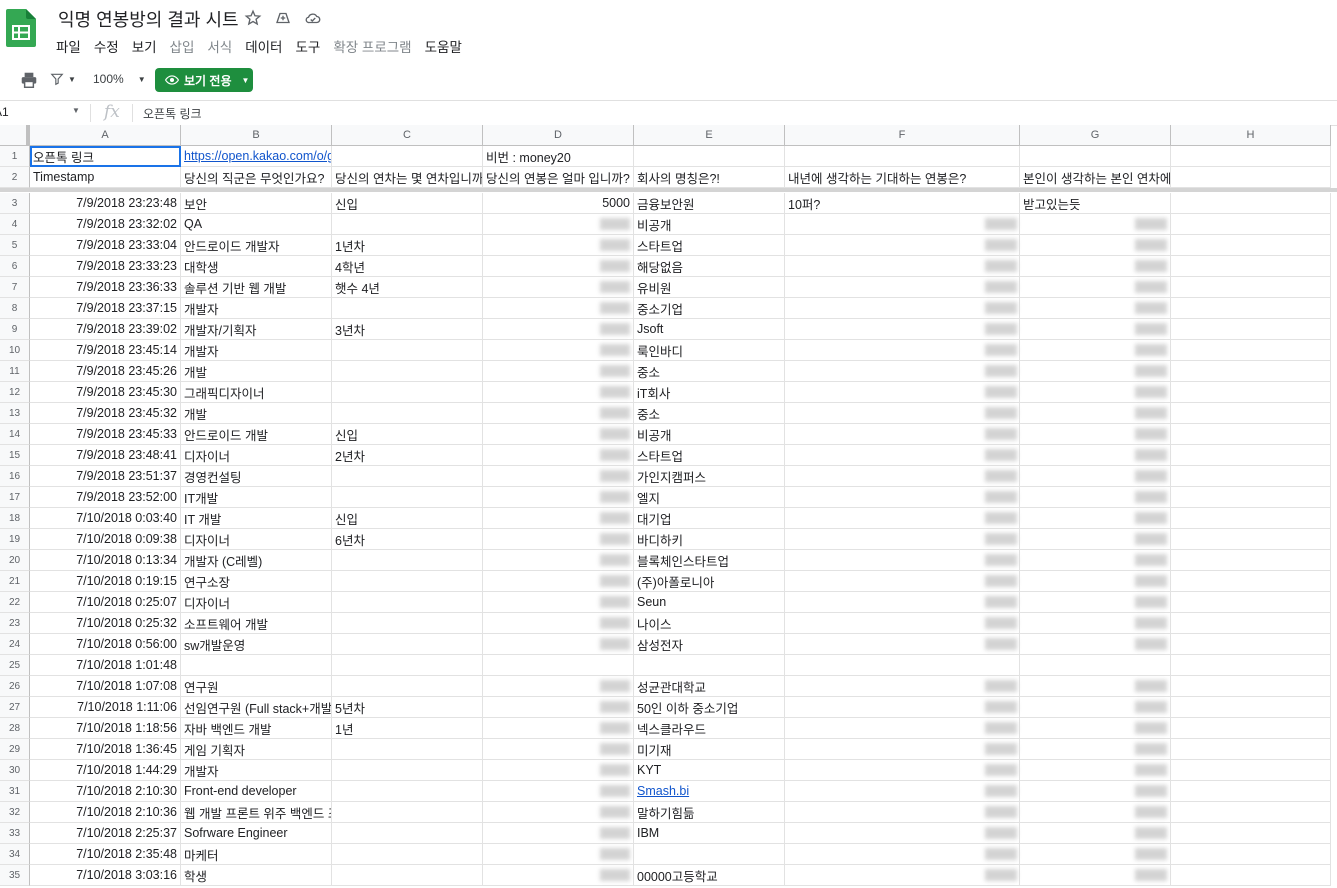 The width and height of the screenshot is (1337, 888). What do you see at coordinates (1251, 245) in the screenshot?
I see `cell-H5` at bounding box center [1251, 245].